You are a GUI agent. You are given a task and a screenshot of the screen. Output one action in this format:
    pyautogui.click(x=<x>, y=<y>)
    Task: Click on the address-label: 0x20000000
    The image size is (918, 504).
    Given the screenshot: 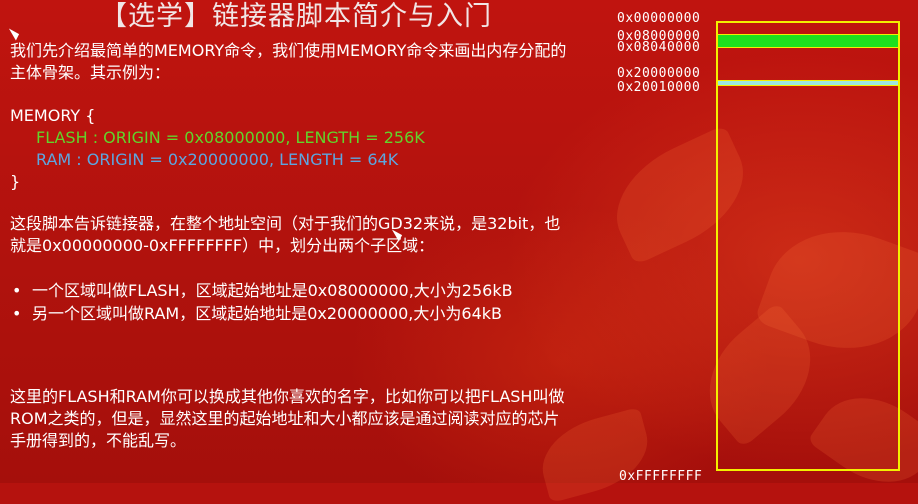 What is the action you would take?
    pyautogui.click(x=659, y=73)
    